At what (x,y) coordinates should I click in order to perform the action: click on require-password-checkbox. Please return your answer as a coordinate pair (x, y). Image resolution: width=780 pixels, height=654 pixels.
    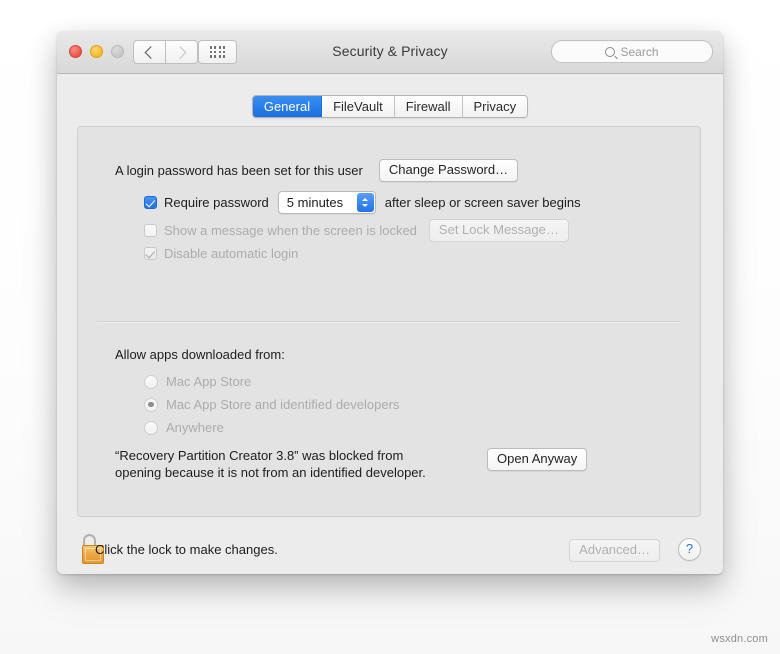
    Looking at the image, I should click on (150, 202).